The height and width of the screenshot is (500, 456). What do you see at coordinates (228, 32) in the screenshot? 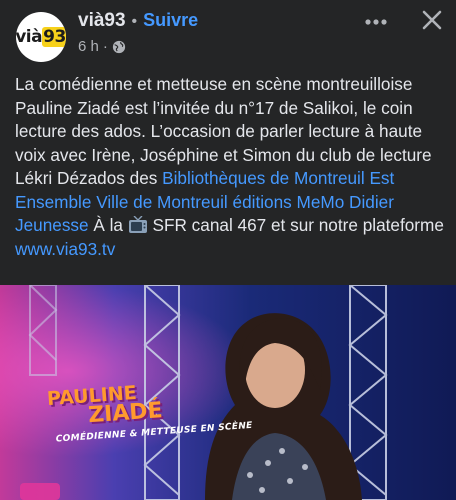
I see `post-header: vià93 vià93 • Suivre 6 h ·` at bounding box center [228, 32].